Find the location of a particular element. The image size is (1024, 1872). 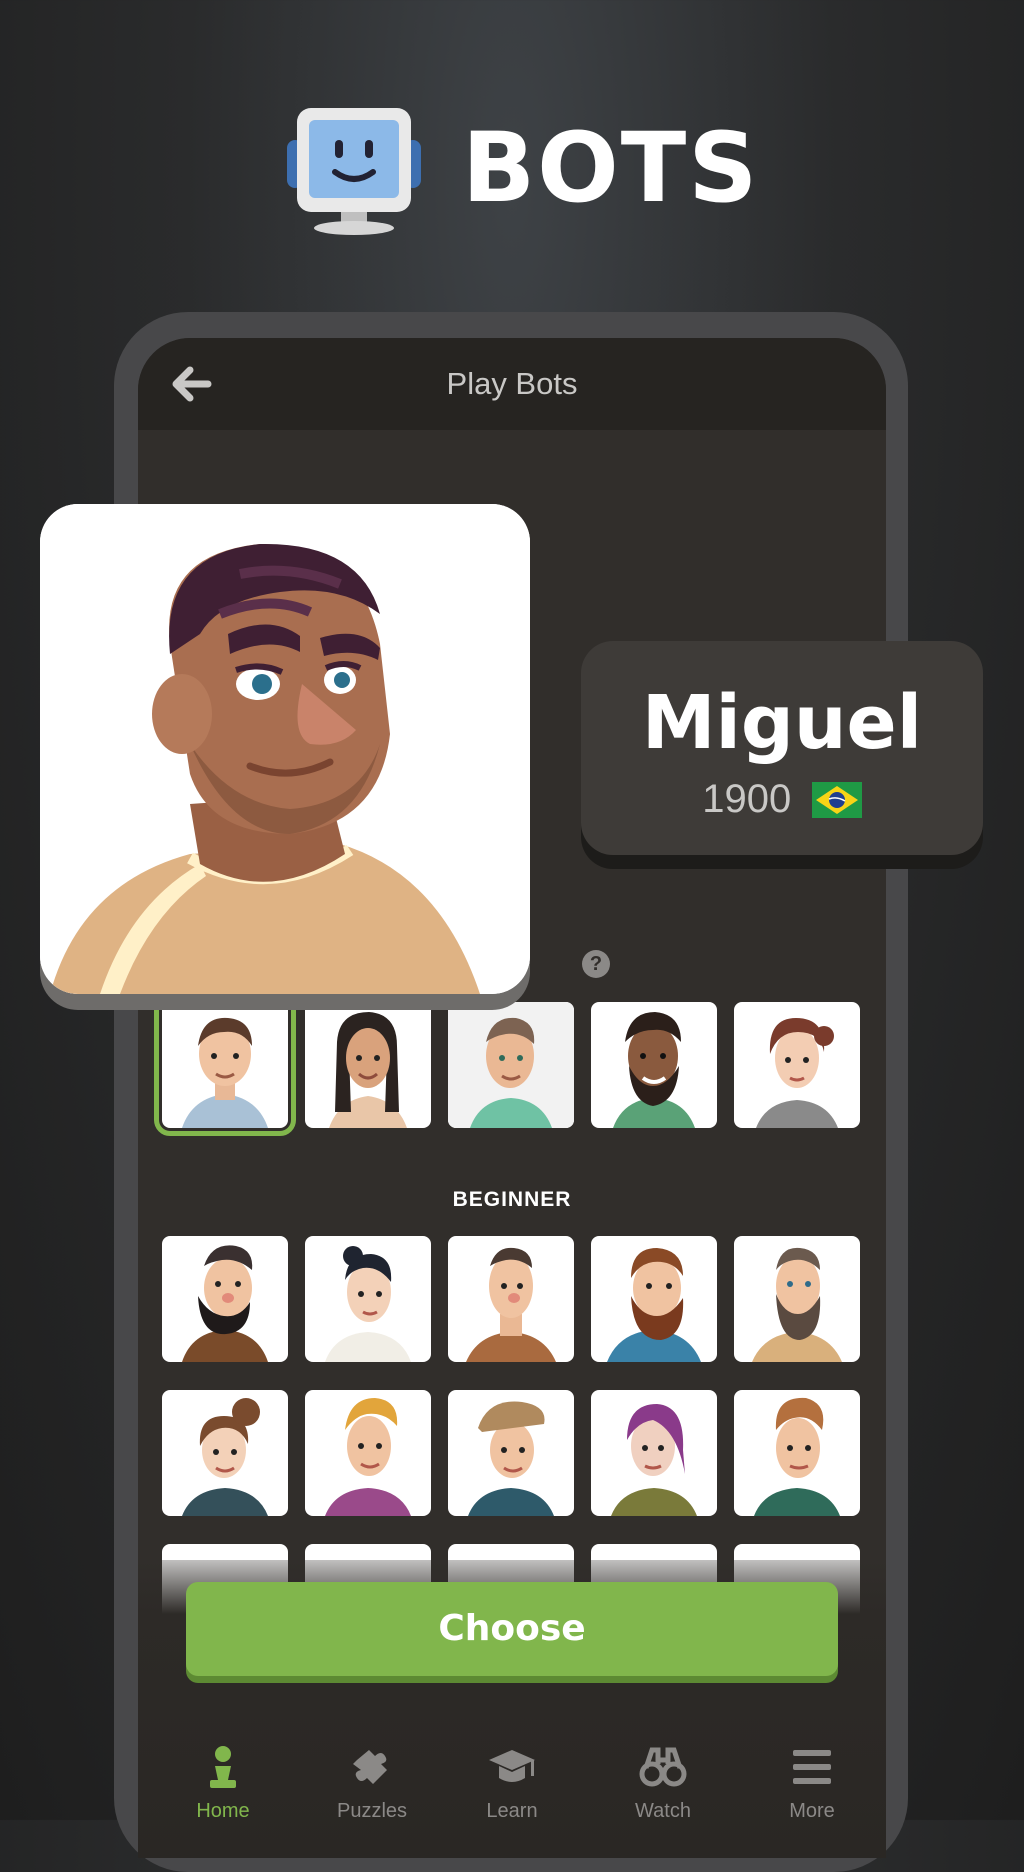

nav-item-more: More is located at coordinates (812, 1768).